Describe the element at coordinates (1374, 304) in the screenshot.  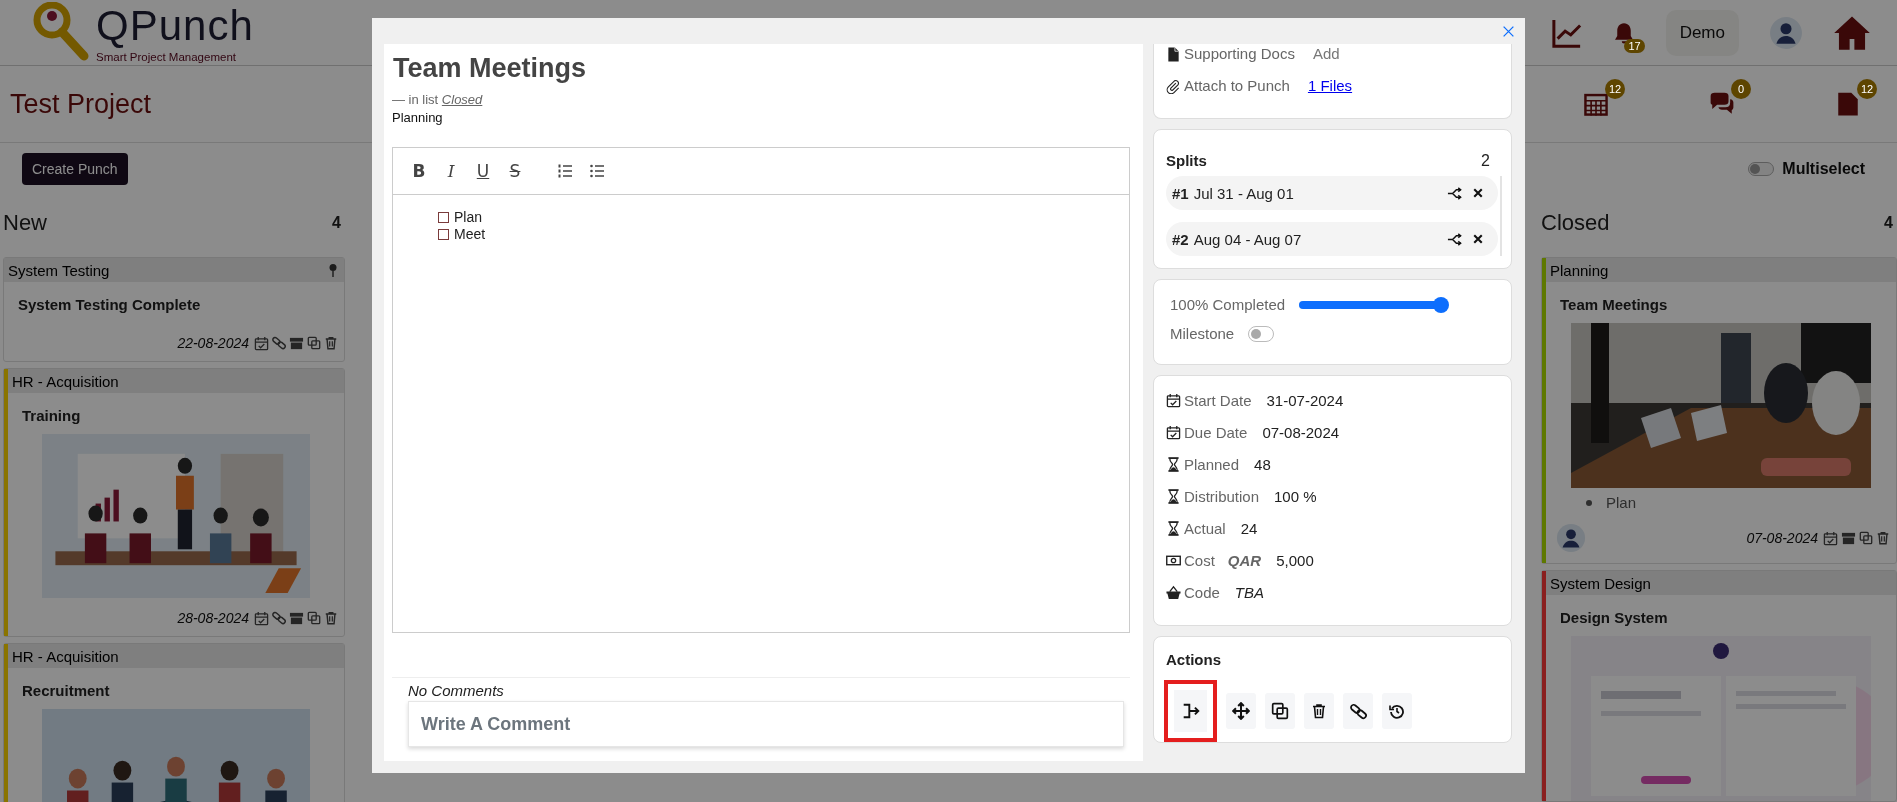
I see `progress-slider` at that location.